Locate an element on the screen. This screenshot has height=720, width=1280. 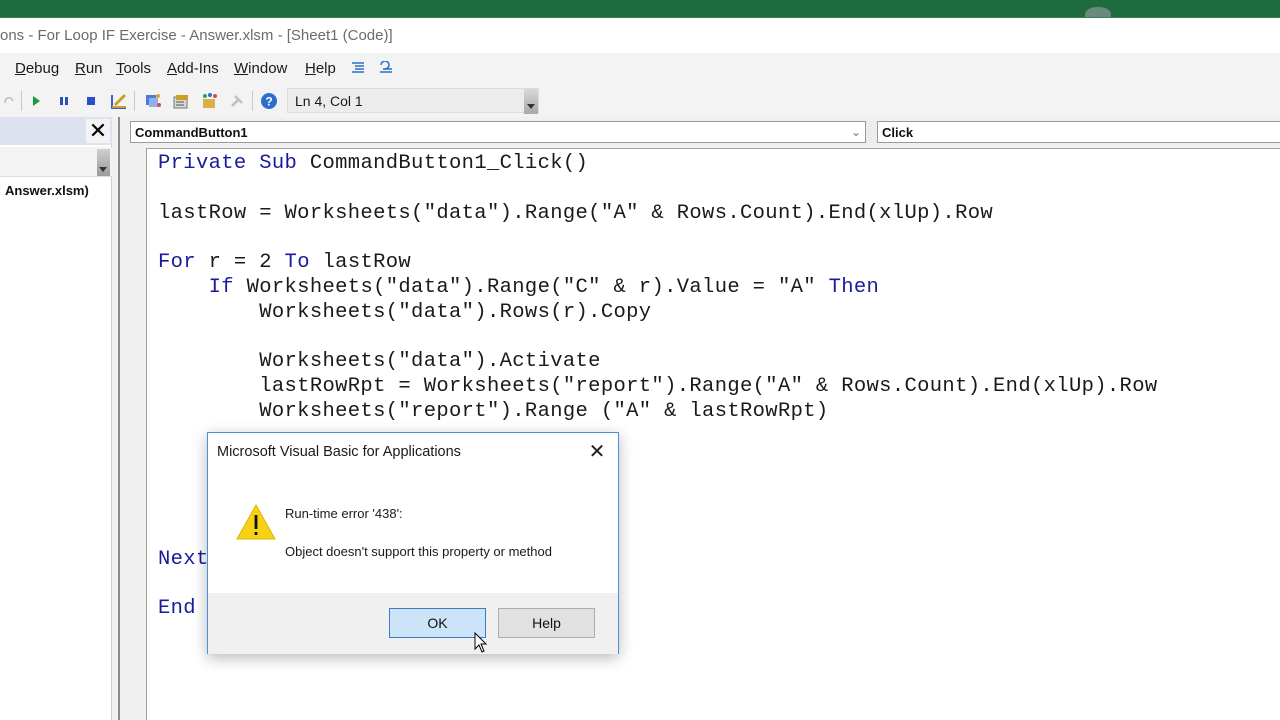
menu-debug: Debug is located at coordinates (37, 68).